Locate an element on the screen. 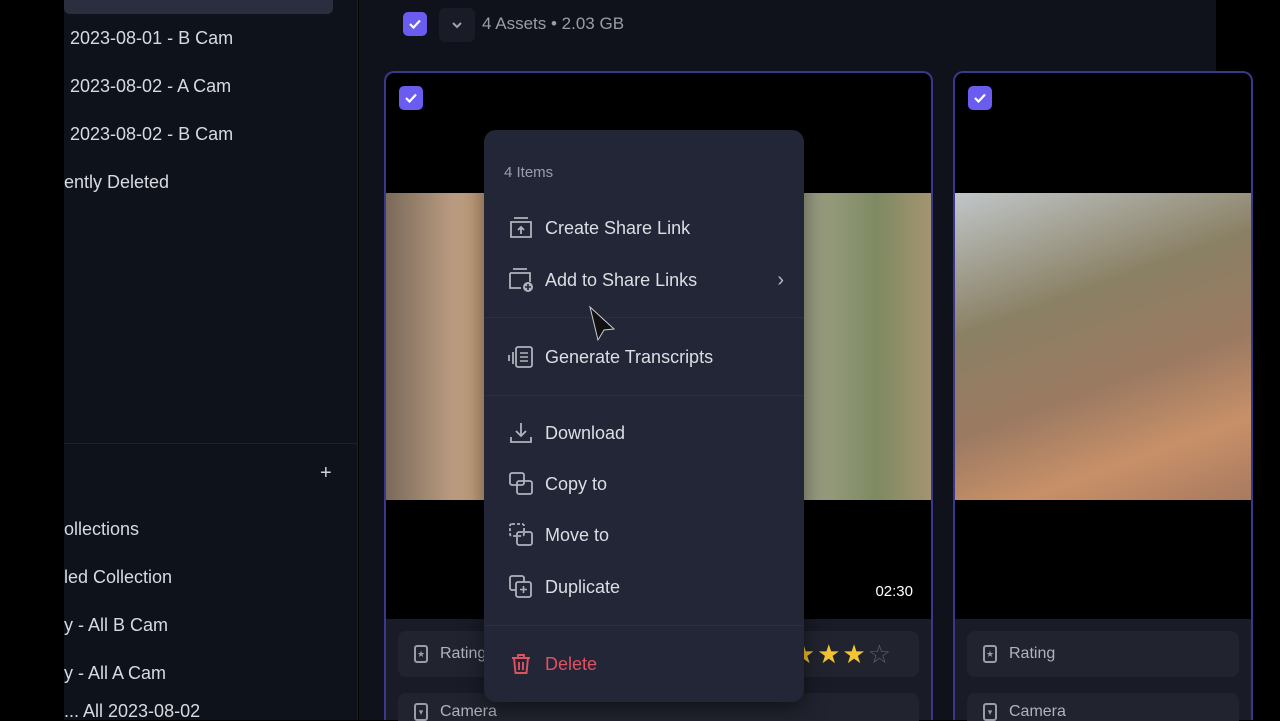 The height and width of the screenshot is (721, 1280). star-empty-icon: ☆ is located at coordinates (880, 654).